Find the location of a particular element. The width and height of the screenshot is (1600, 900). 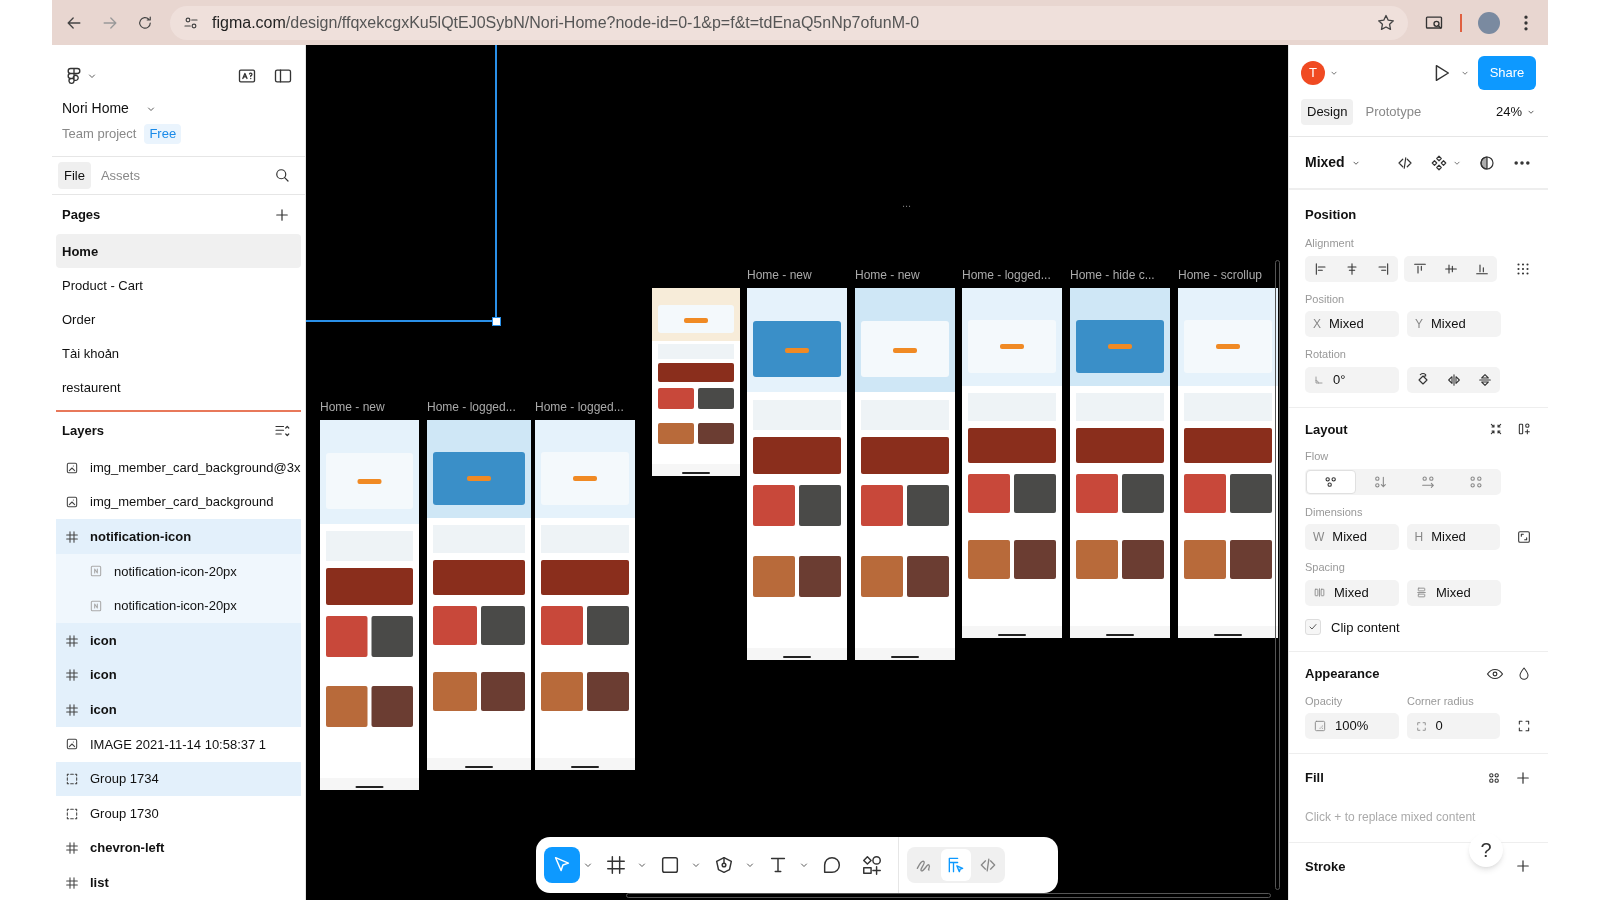

drop-icon is located at coordinates (1524, 673).